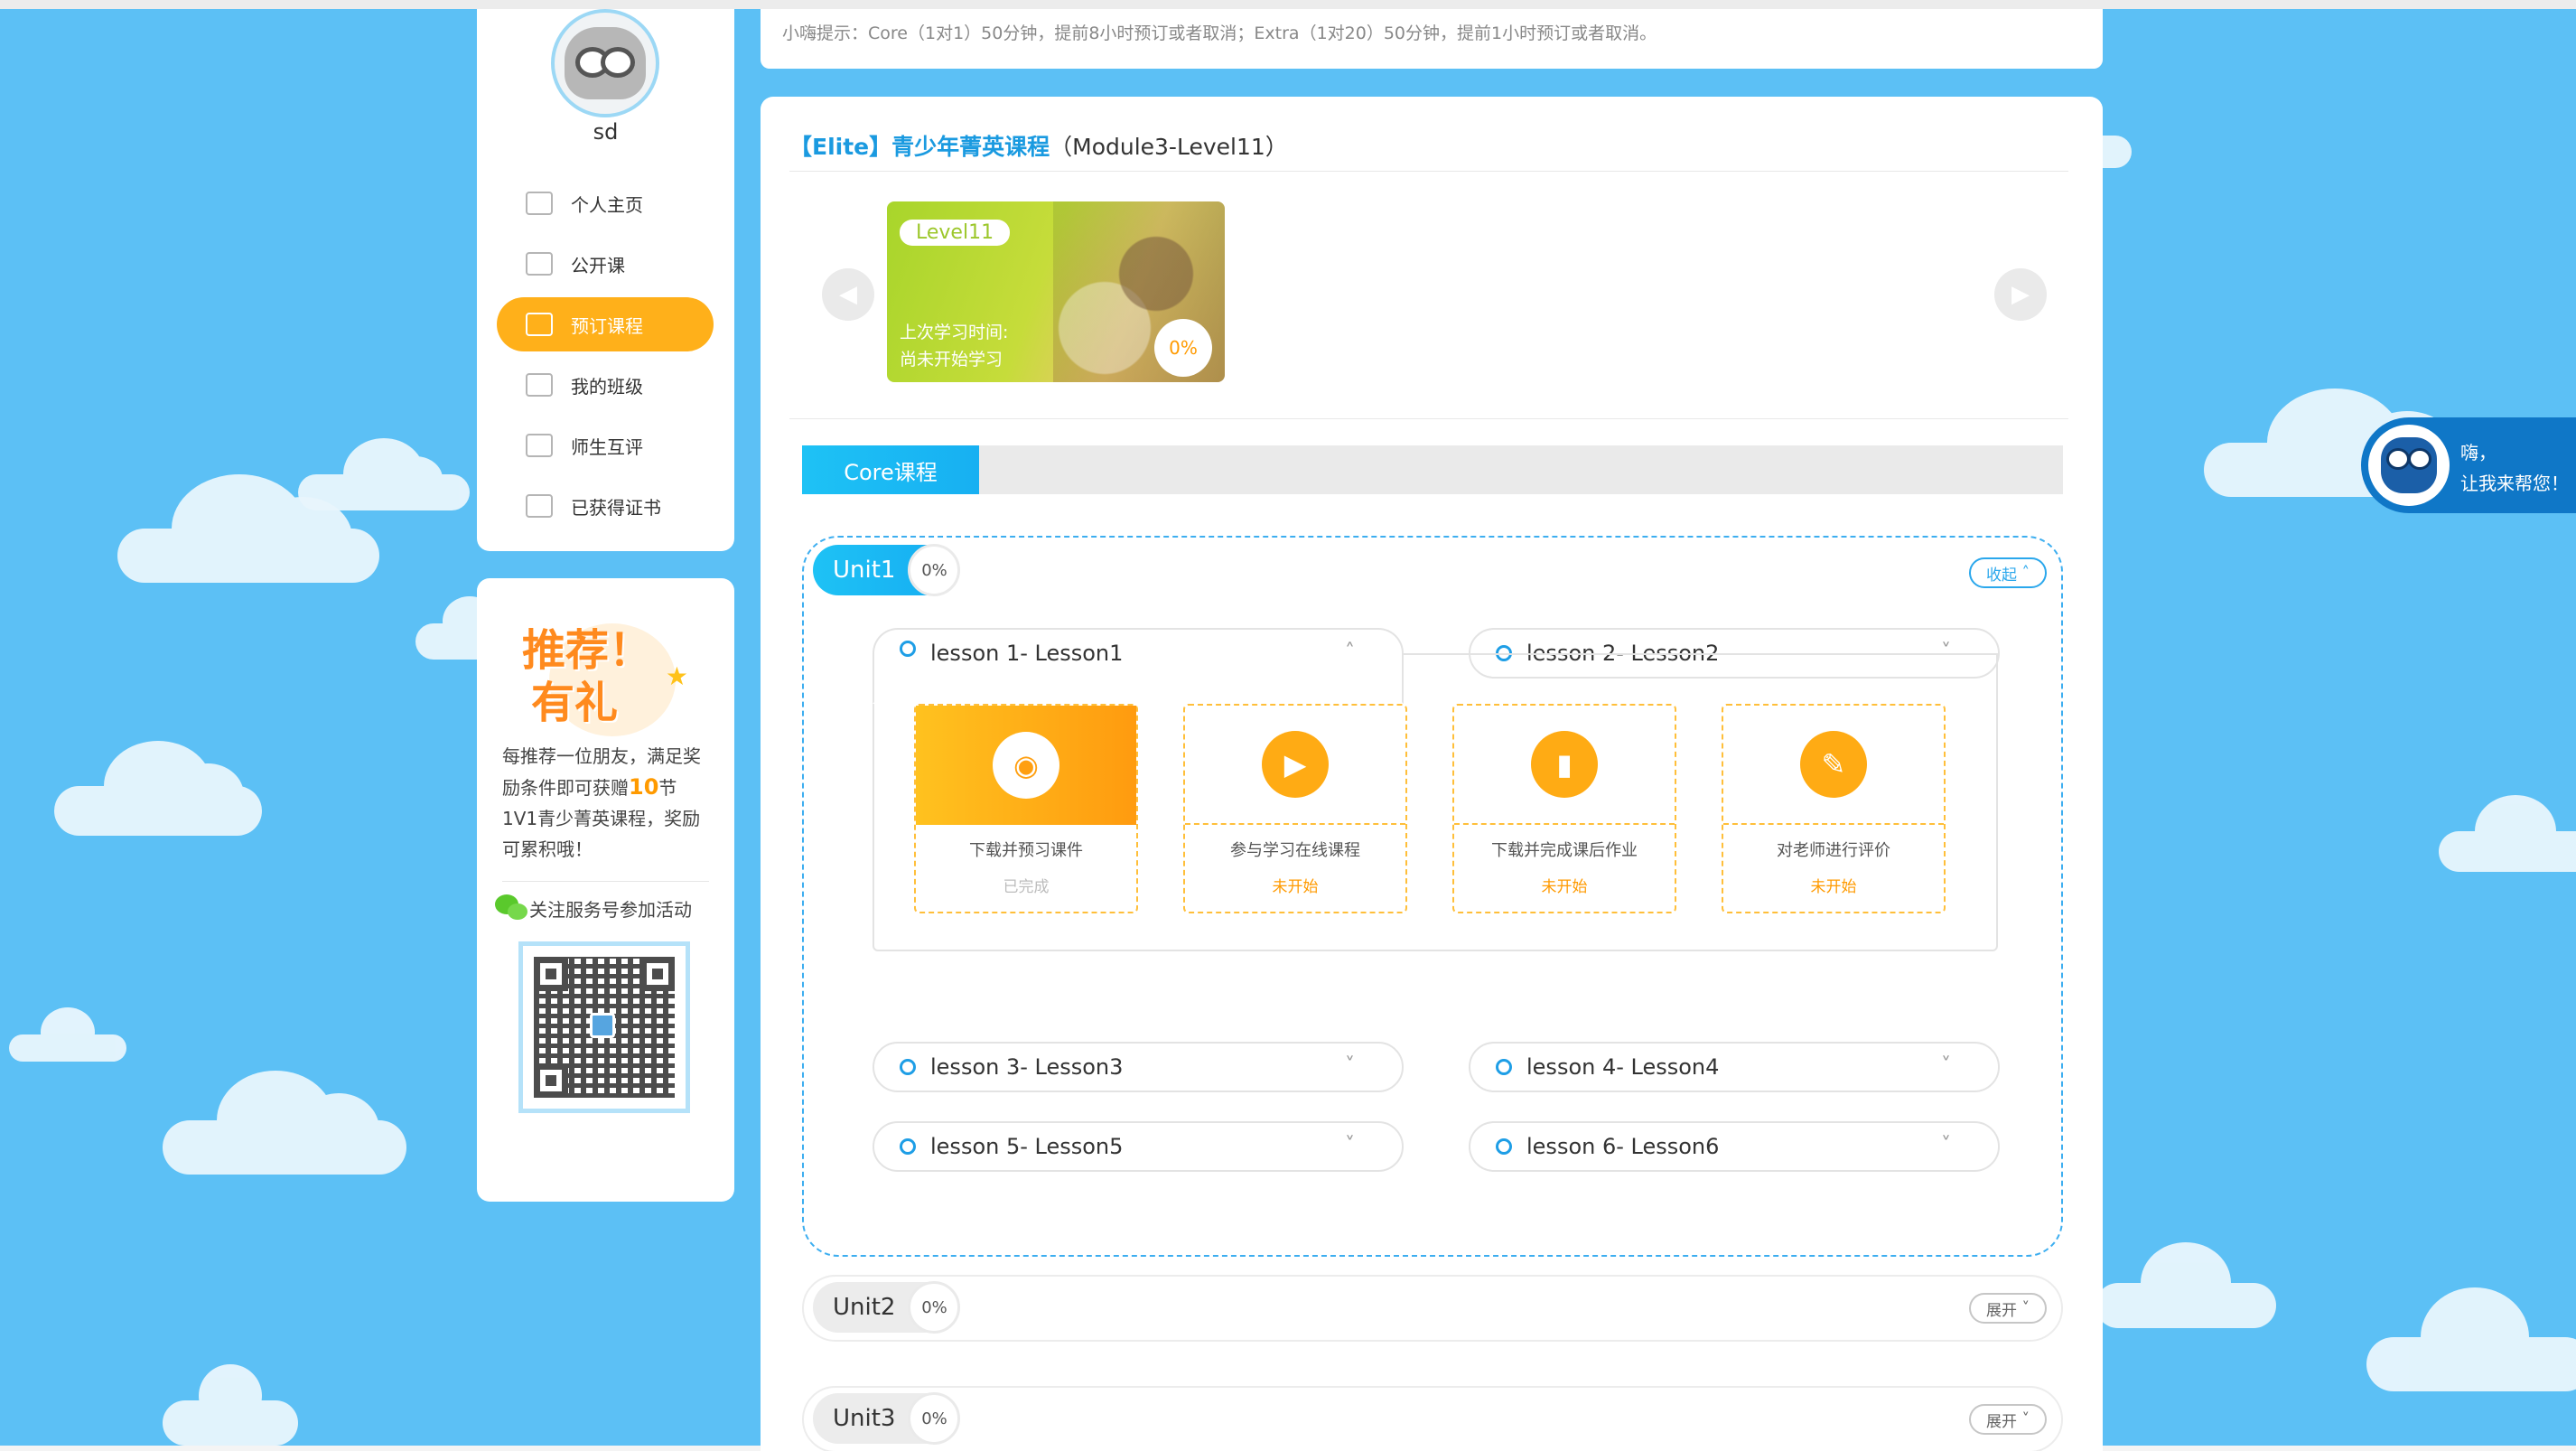 The width and height of the screenshot is (2576, 1451). What do you see at coordinates (1623, 1067) in the screenshot?
I see `lesson-label: lesson 4- Lesson4` at bounding box center [1623, 1067].